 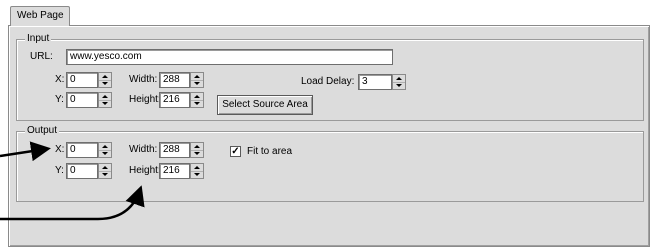 What do you see at coordinates (40, 16) in the screenshot?
I see `tab-web-page: Web Page` at bounding box center [40, 16].